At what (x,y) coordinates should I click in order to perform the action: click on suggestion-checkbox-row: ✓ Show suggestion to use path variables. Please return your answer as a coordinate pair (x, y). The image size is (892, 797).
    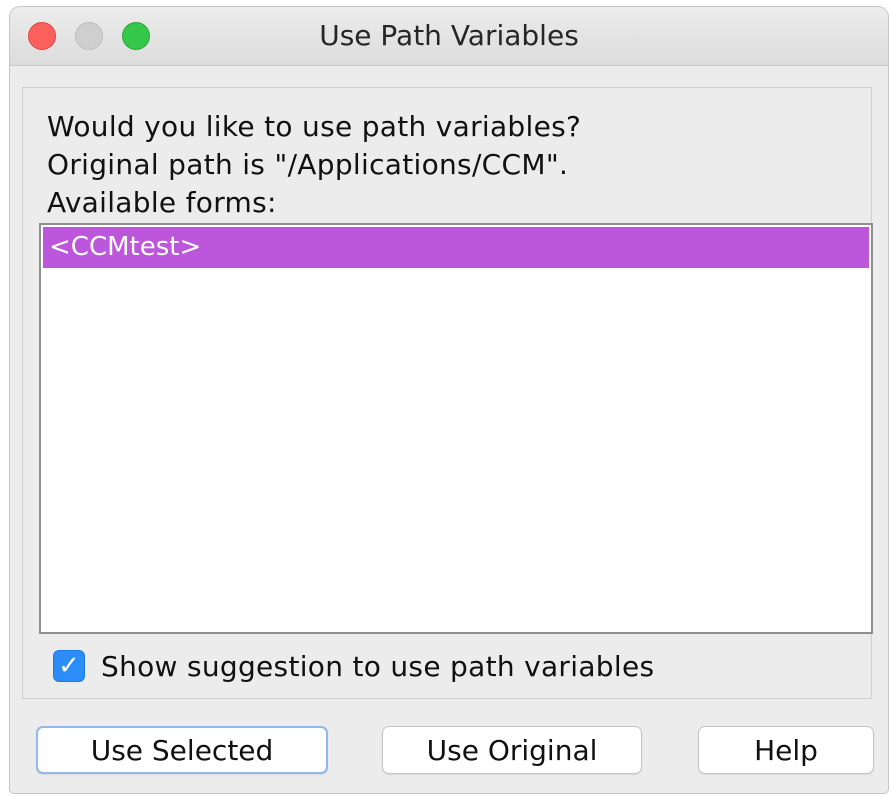
    Looking at the image, I should click on (353, 666).